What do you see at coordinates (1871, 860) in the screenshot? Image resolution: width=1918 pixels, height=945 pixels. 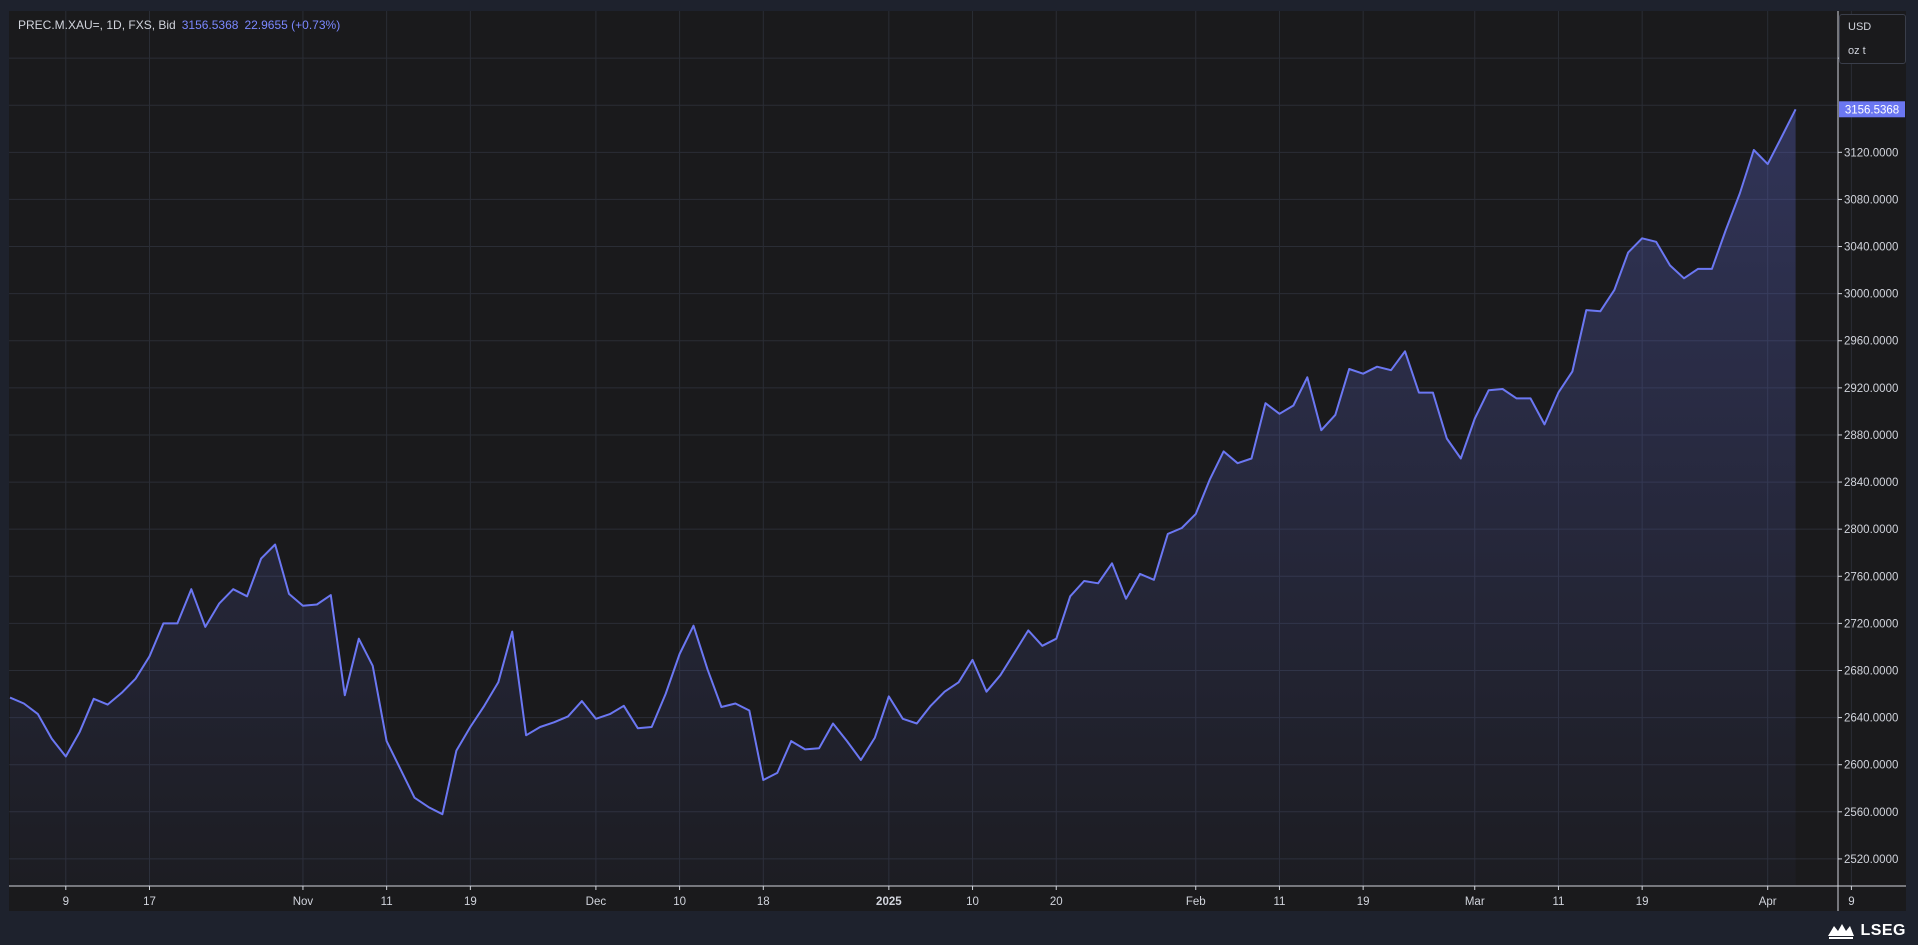 I see `y-tick-label: 2520.0000` at bounding box center [1871, 860].